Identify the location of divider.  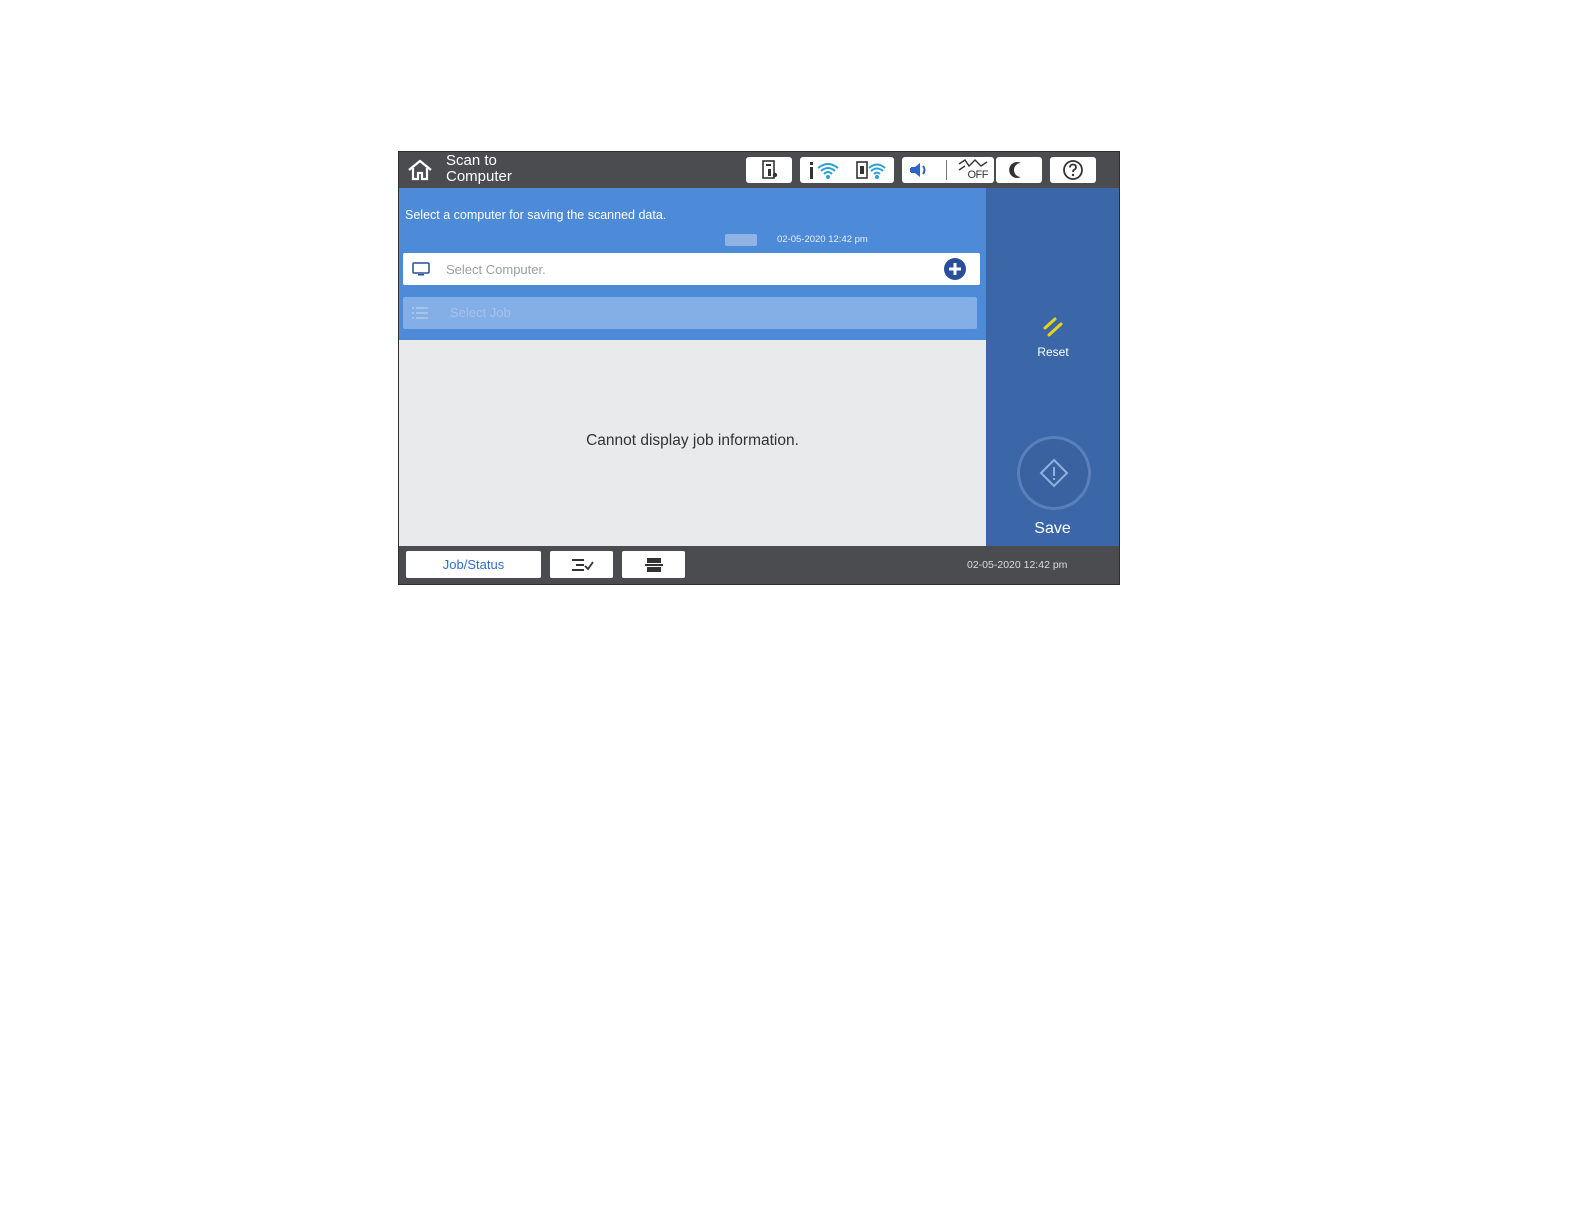
(946, 170).